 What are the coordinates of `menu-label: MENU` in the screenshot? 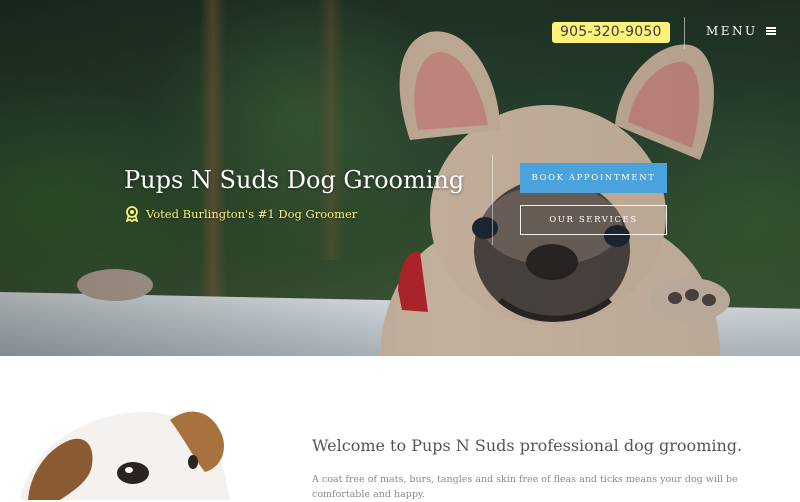 It's located at (732, 31).